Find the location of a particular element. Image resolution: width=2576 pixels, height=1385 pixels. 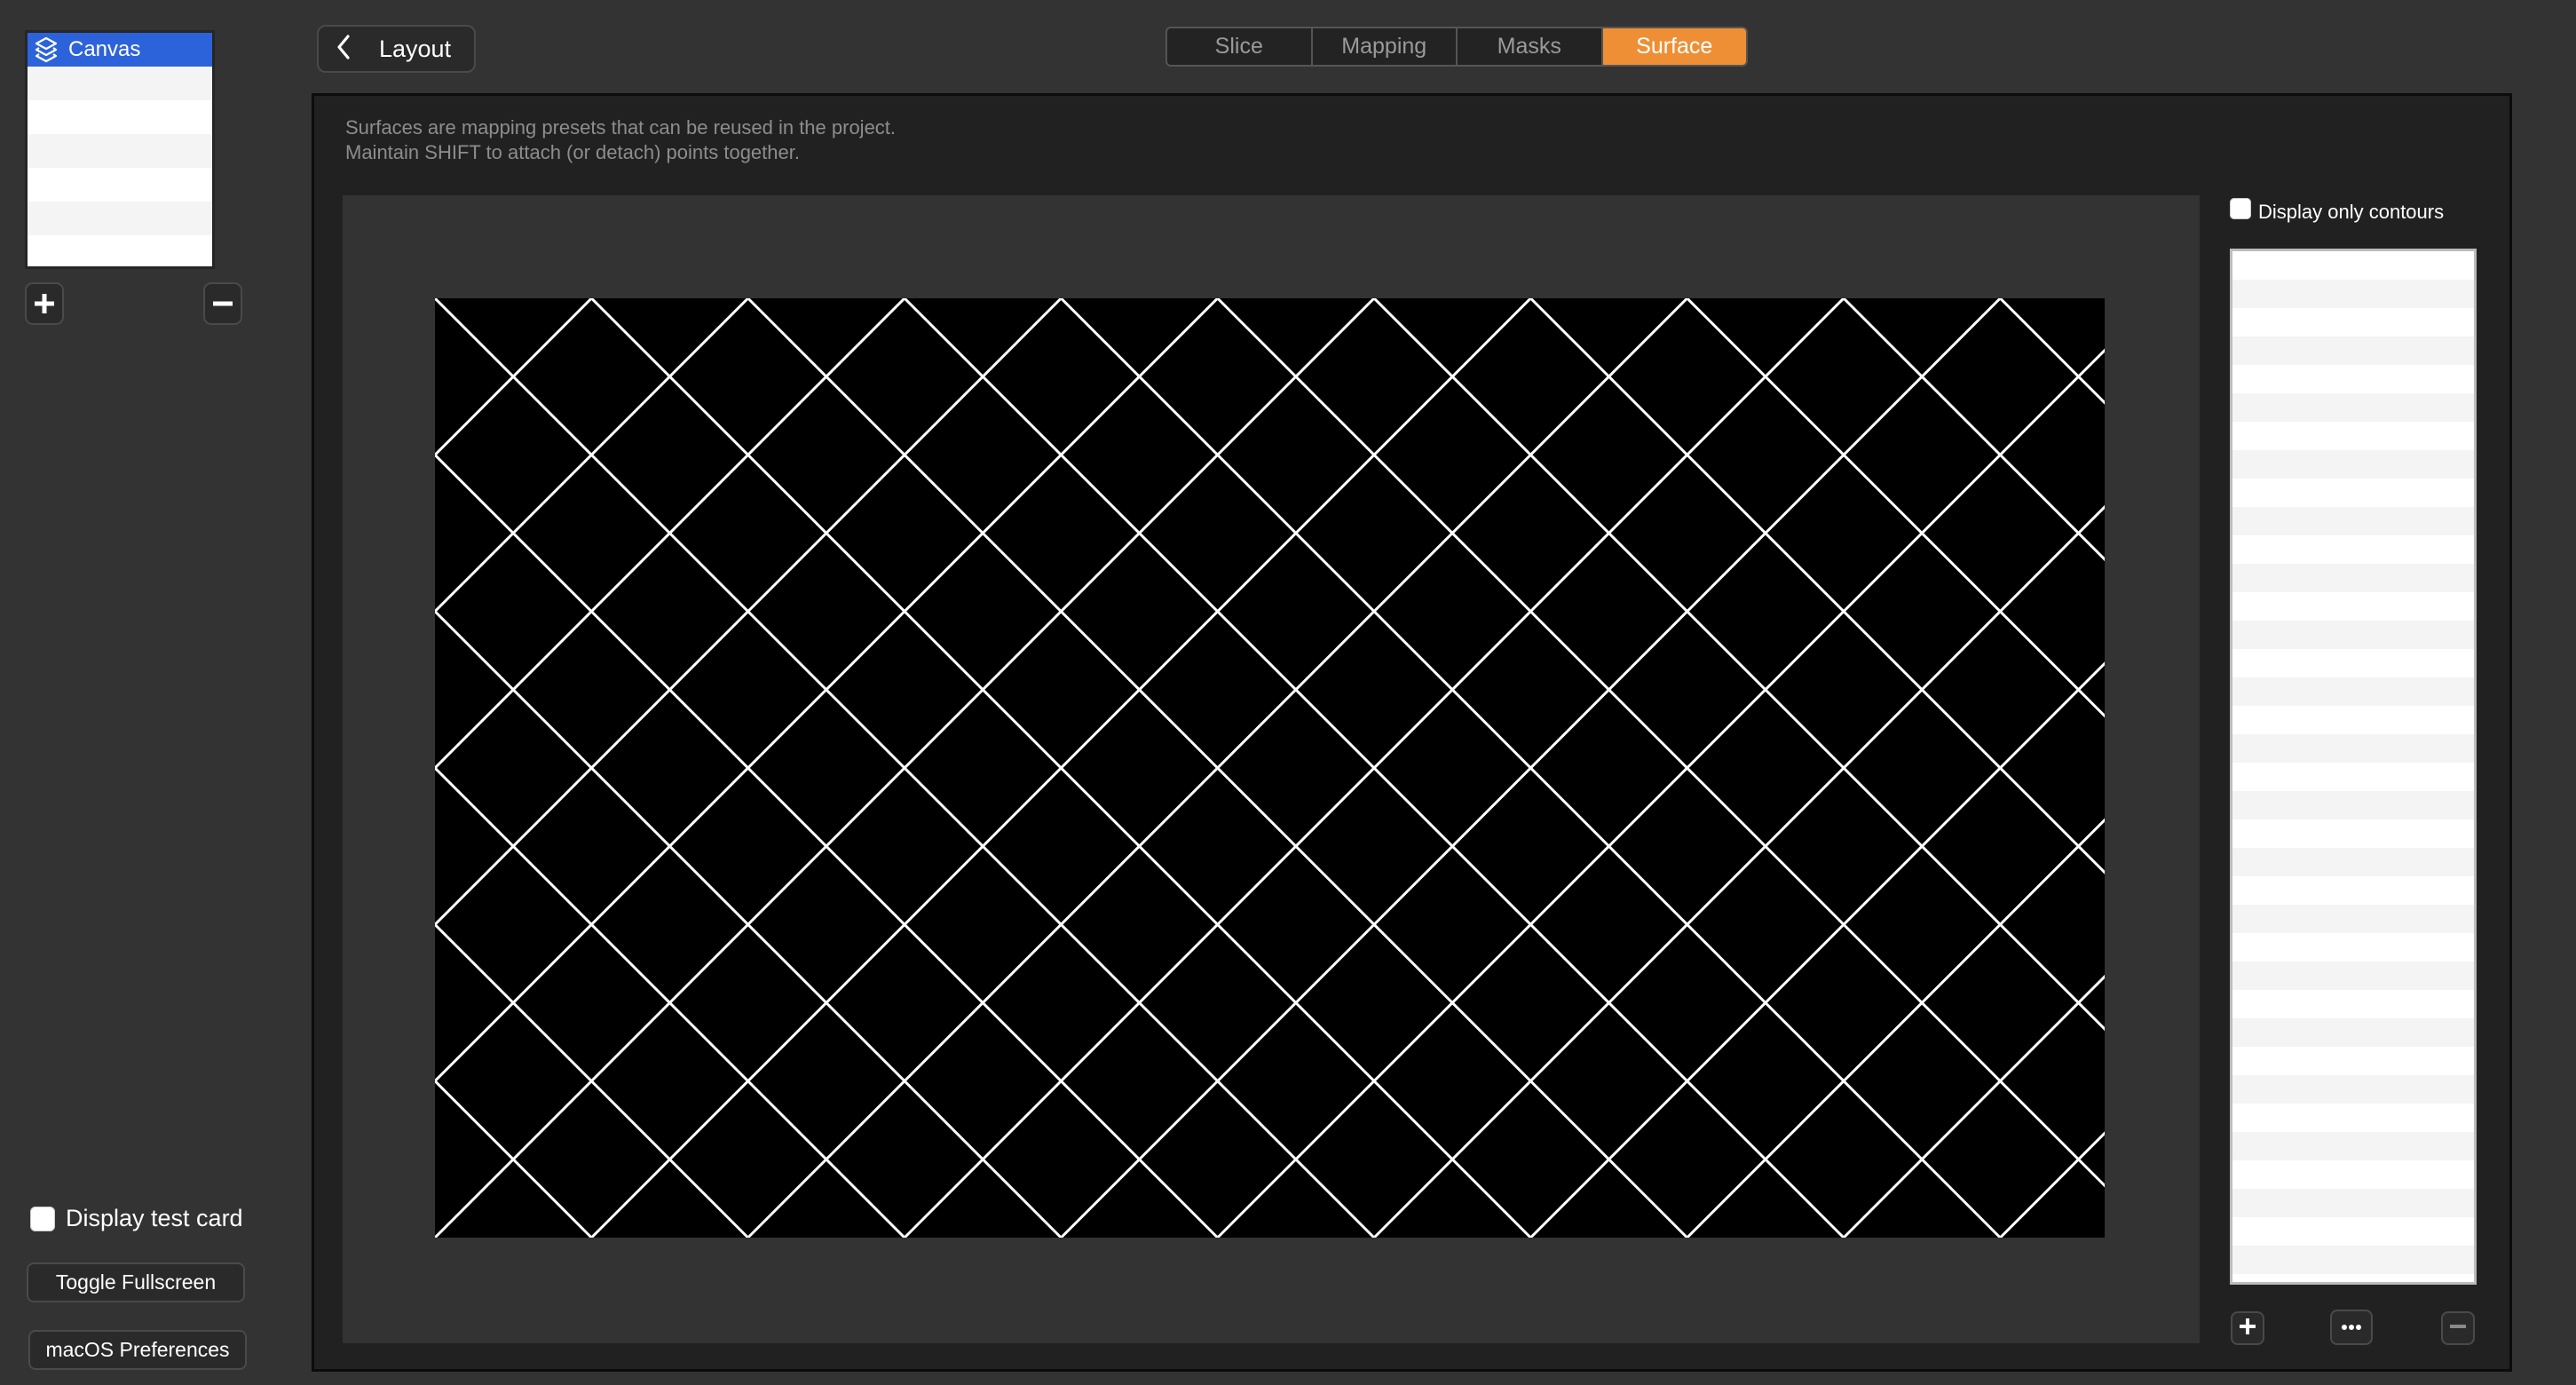

tab-surface: Surface is located at coordinates (1674, 46).